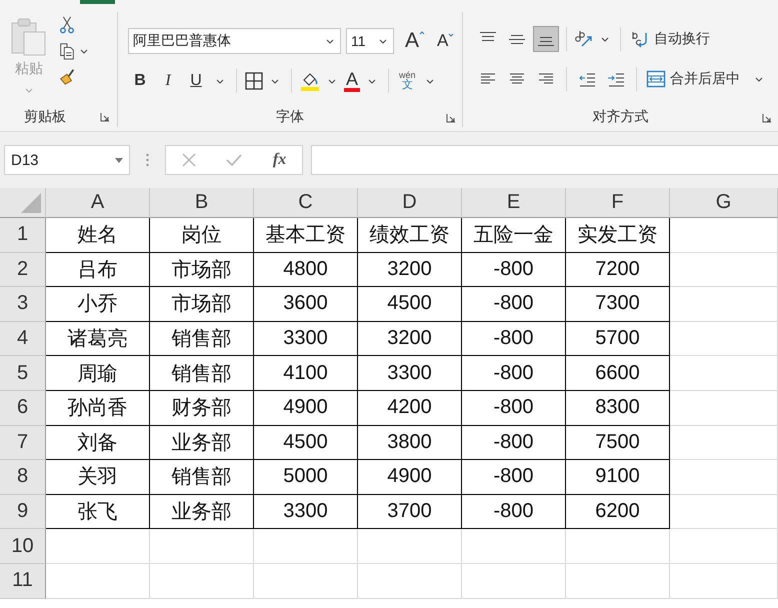 The height and width of the screenshot is (608, 778). I want to click on table-cell: 3600, so click(306, 304).